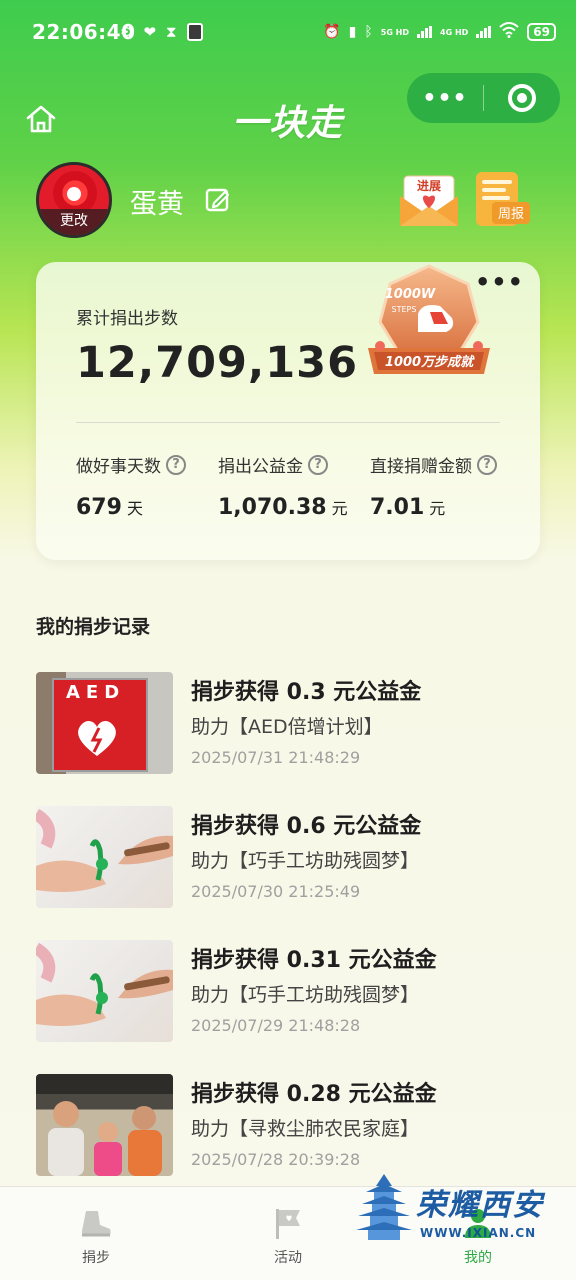 The width and height of the screenshot is (576, 1280). What do you see at coordinates (127, 32) in the screenshot?
I see `settings-icon: ⚙` at bounding box center [127, 32].